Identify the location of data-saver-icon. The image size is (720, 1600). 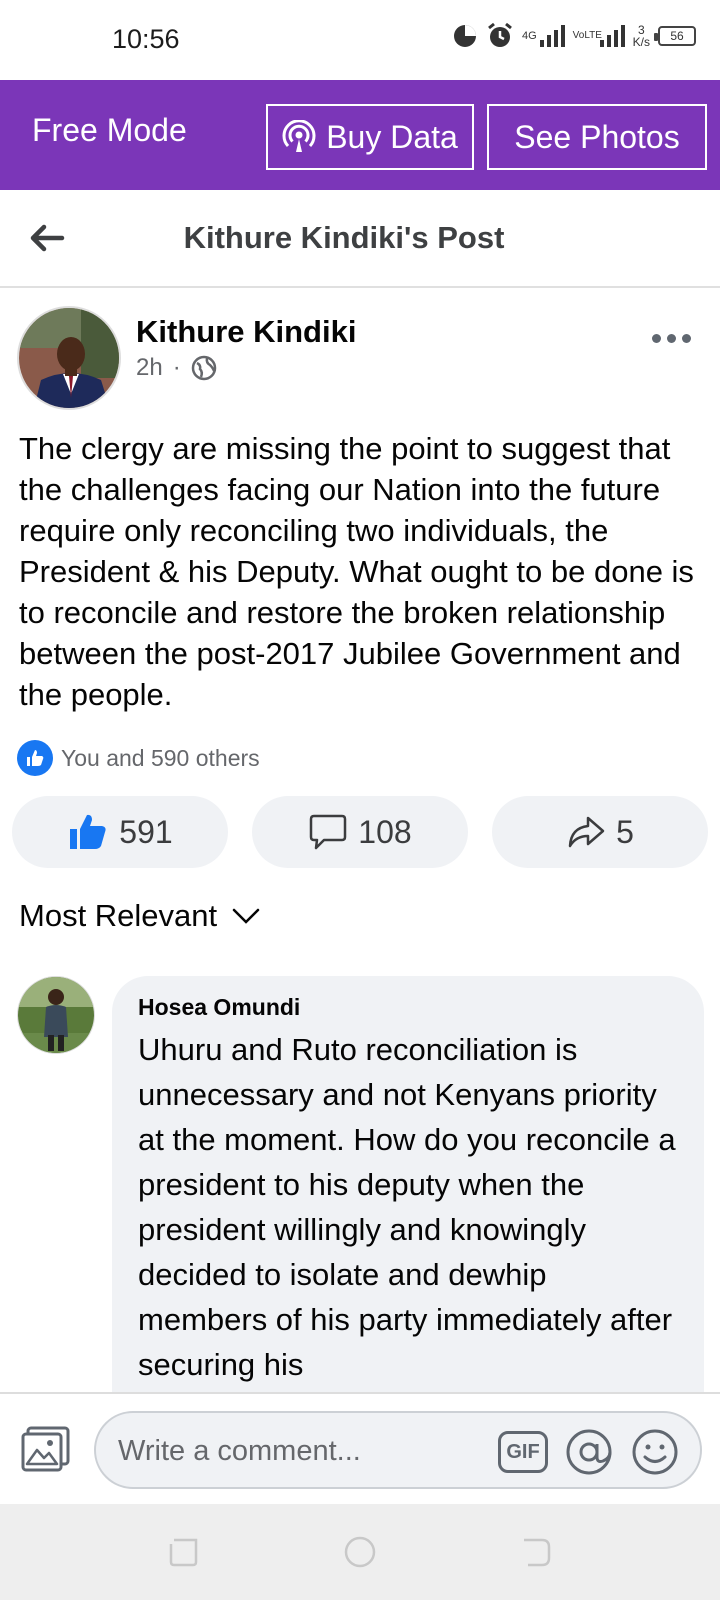
(465, 36).